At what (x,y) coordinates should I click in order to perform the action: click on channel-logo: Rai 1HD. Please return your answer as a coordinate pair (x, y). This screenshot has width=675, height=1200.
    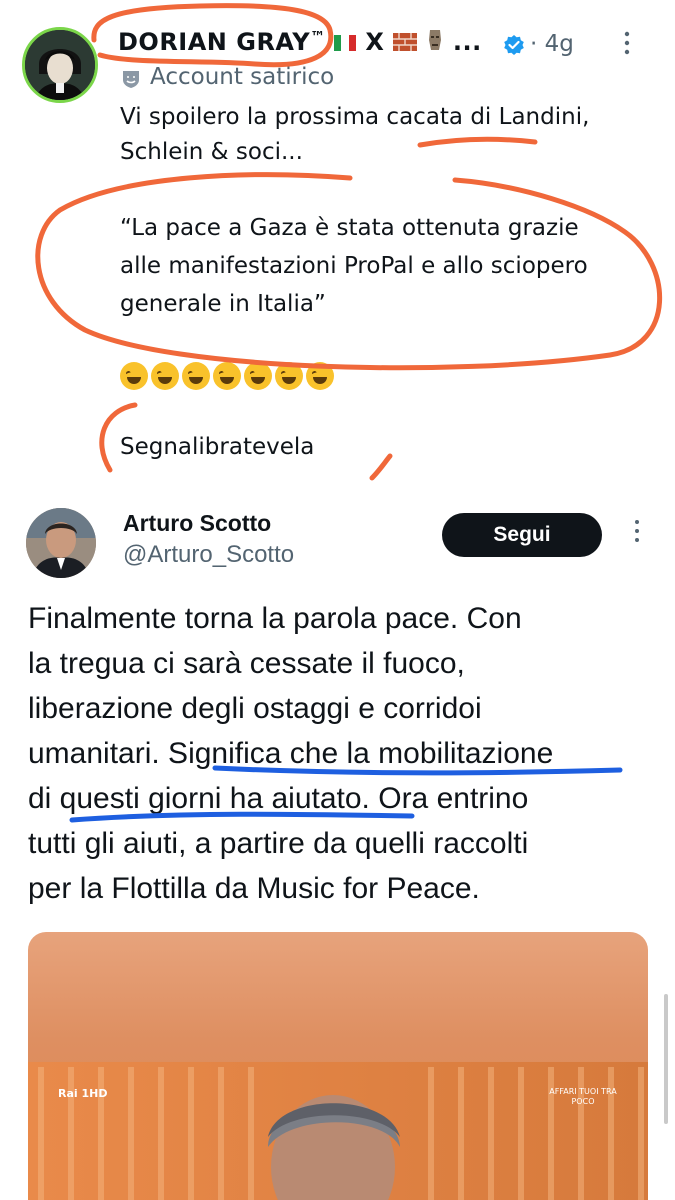
    Looking at the image, I should click on (83, 1093).